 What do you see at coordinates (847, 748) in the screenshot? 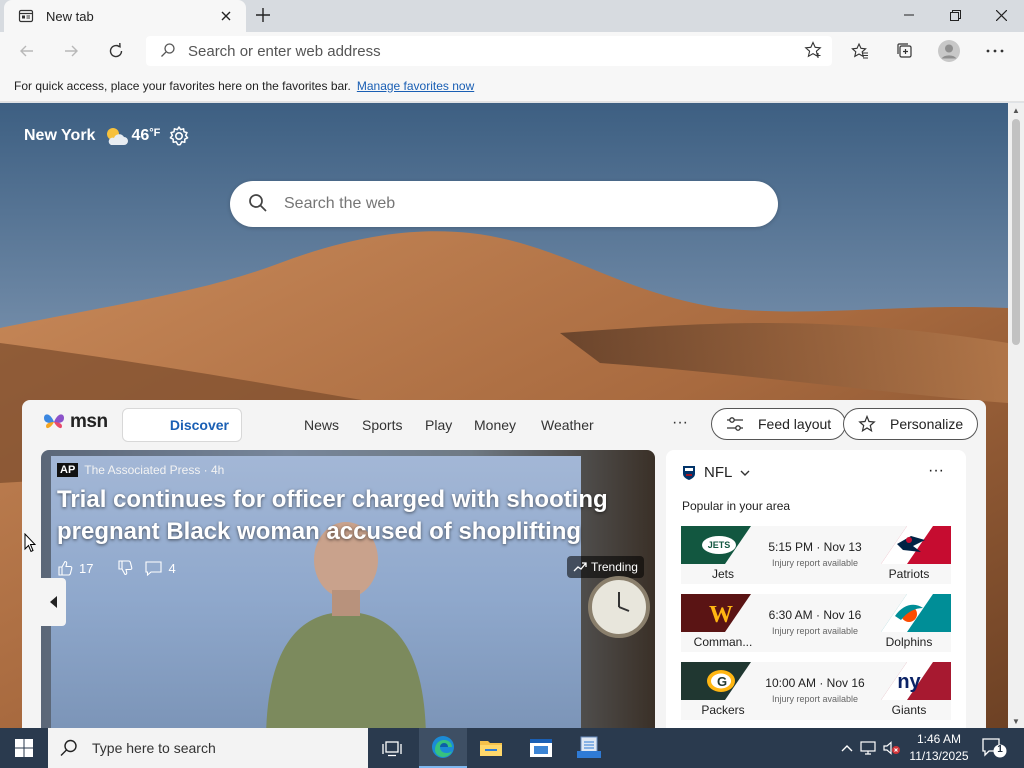
I see `chevron-up-icon` at bounding box center [847, 748].